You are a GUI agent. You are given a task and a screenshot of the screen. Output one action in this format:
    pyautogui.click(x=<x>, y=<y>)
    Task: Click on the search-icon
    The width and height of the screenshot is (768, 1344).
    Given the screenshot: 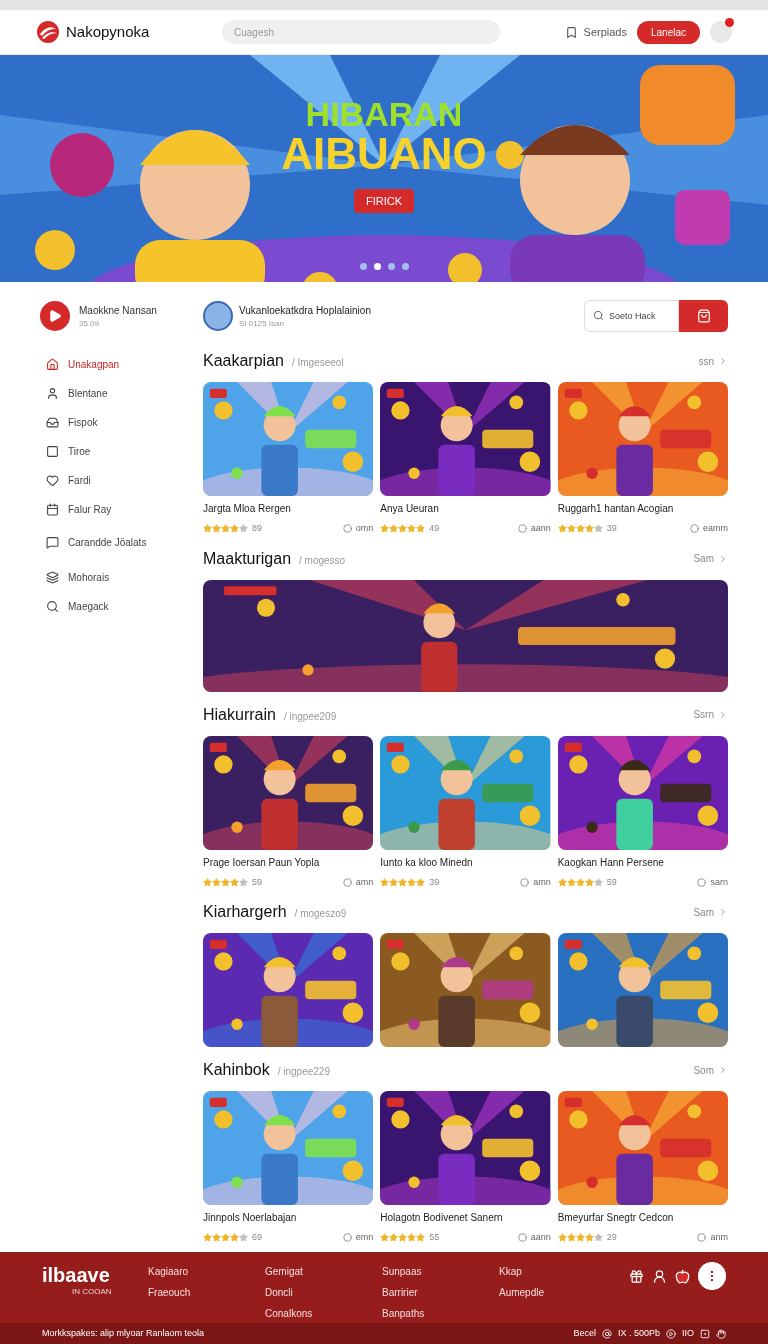 What is the action you would take?
    pyautogui.click(x=598, y=315)
    